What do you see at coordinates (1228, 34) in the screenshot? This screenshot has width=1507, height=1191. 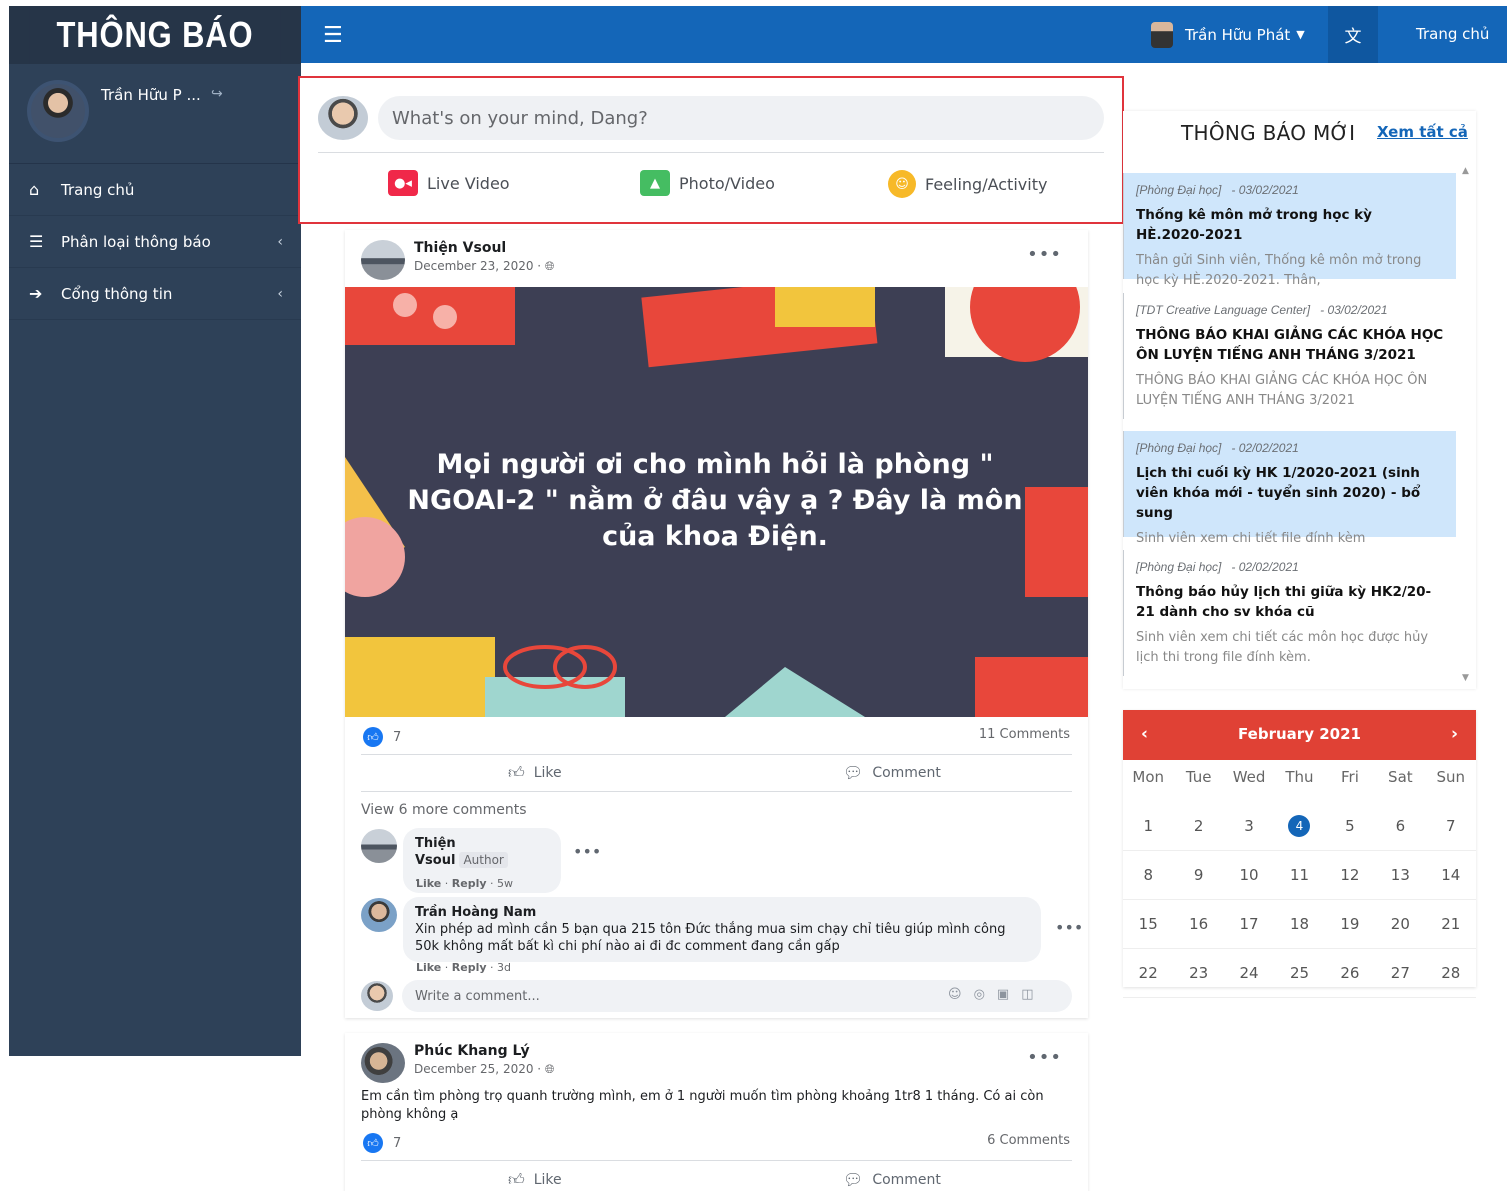 I see `user-dropdown: Trần Hữu Phát ▼` at bounding box center [1228, 34].